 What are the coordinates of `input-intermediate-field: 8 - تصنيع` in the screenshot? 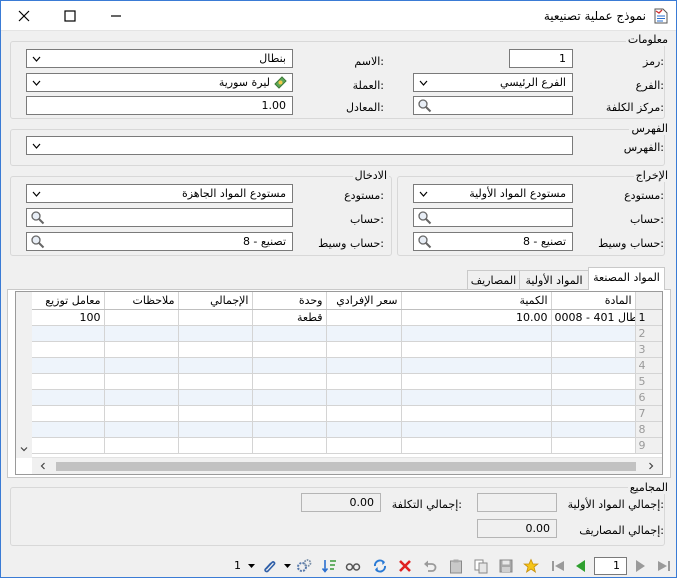 It's located at (159, 241).